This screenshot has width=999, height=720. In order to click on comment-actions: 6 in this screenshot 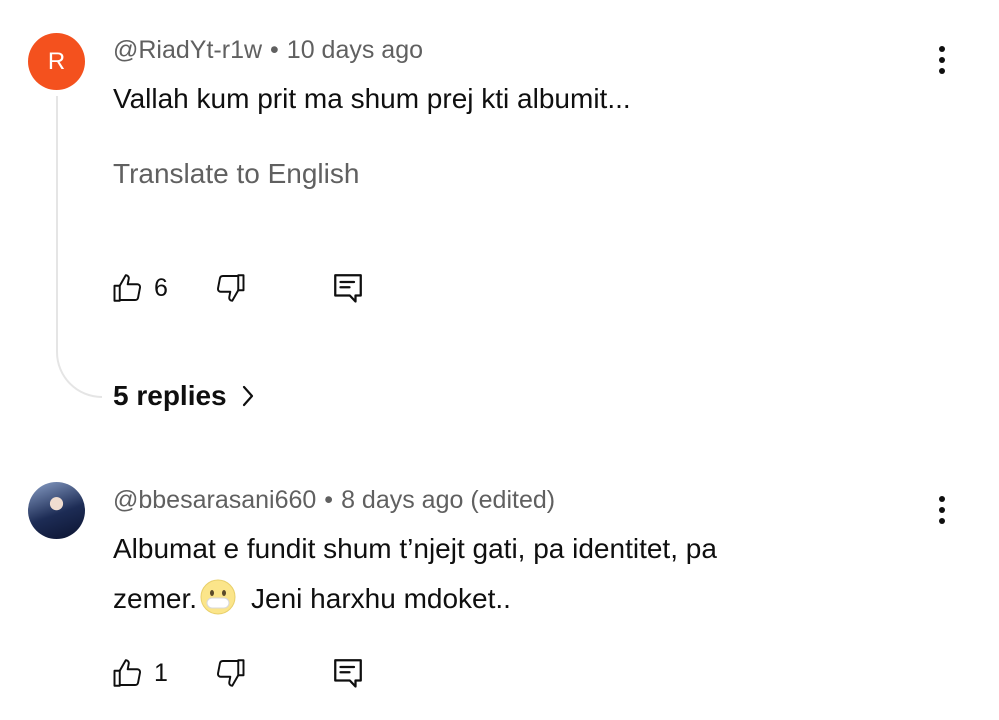, I will do `click(238, 288)`.